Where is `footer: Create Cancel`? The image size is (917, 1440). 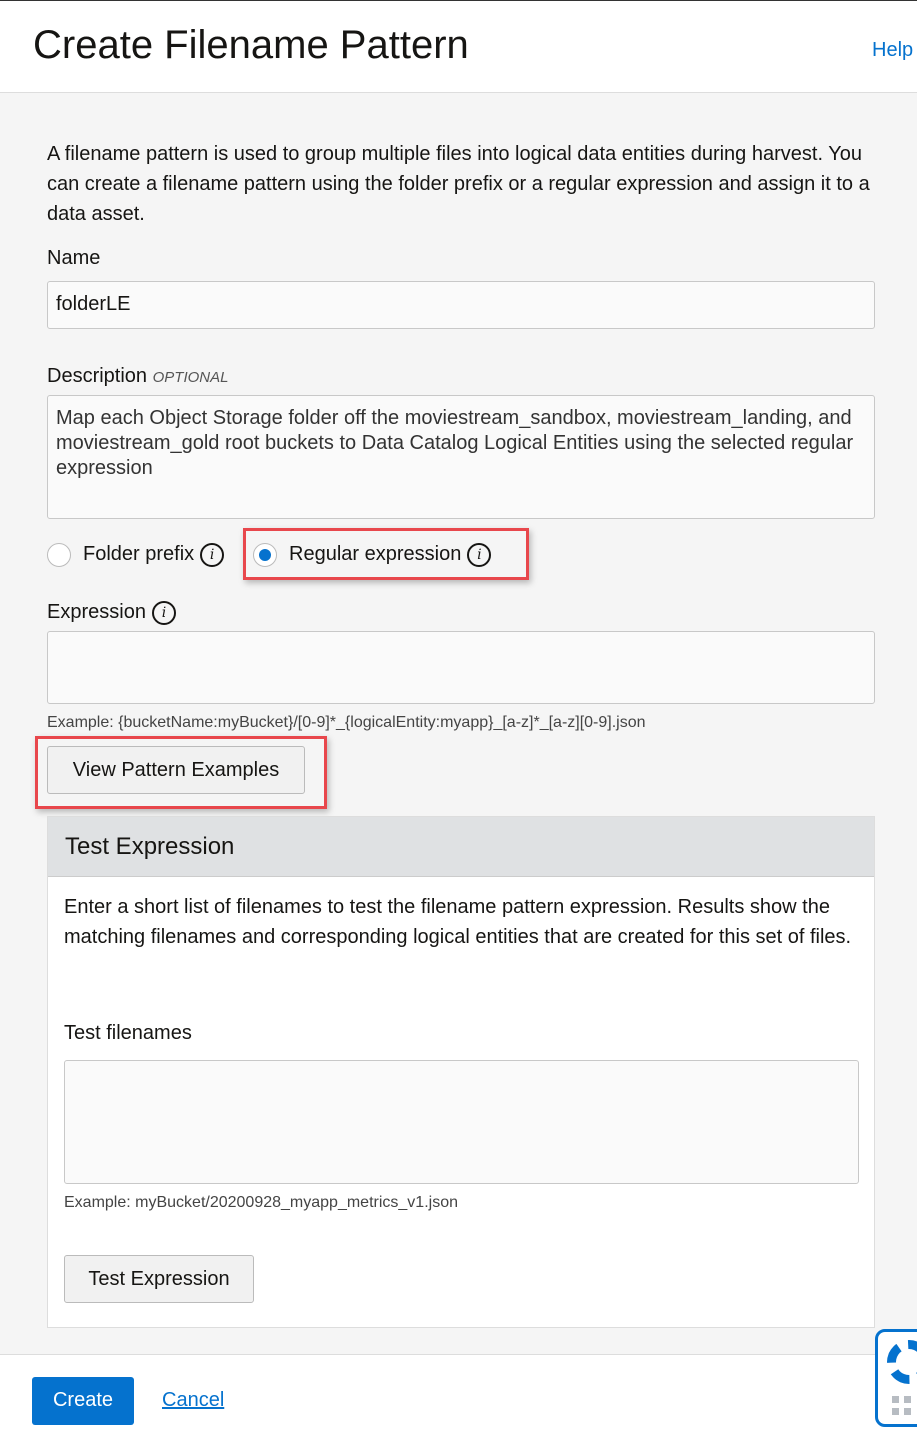
footer: Create Cancel is located at coordinates (458, 1384).